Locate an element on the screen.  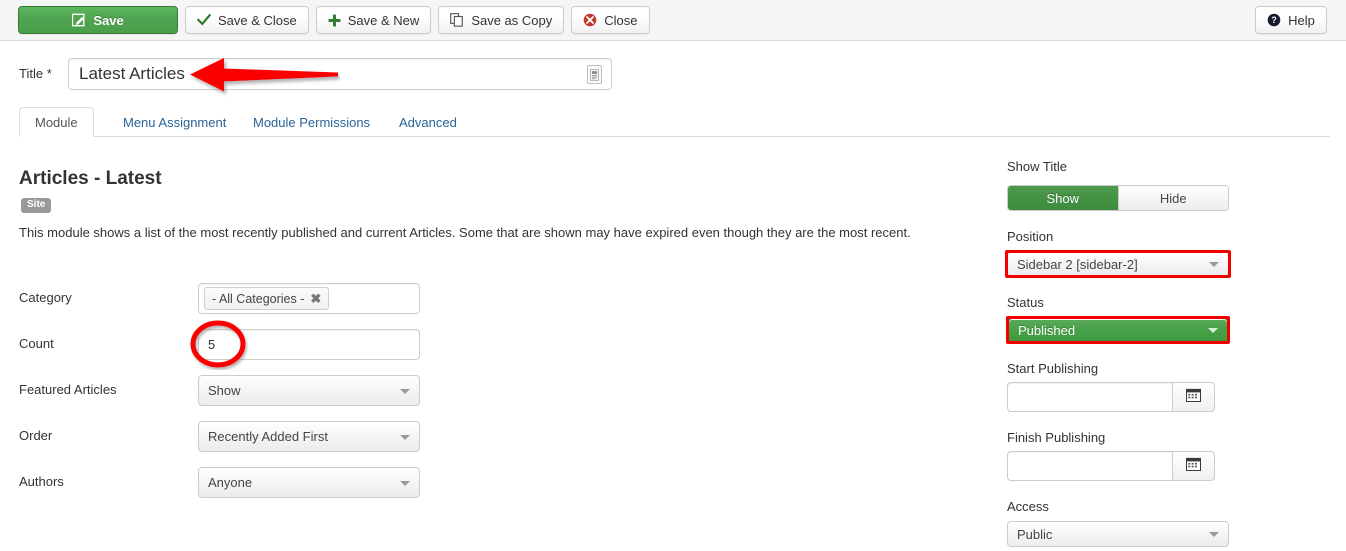
access-select: Public is located at coordinates (1118, 534).